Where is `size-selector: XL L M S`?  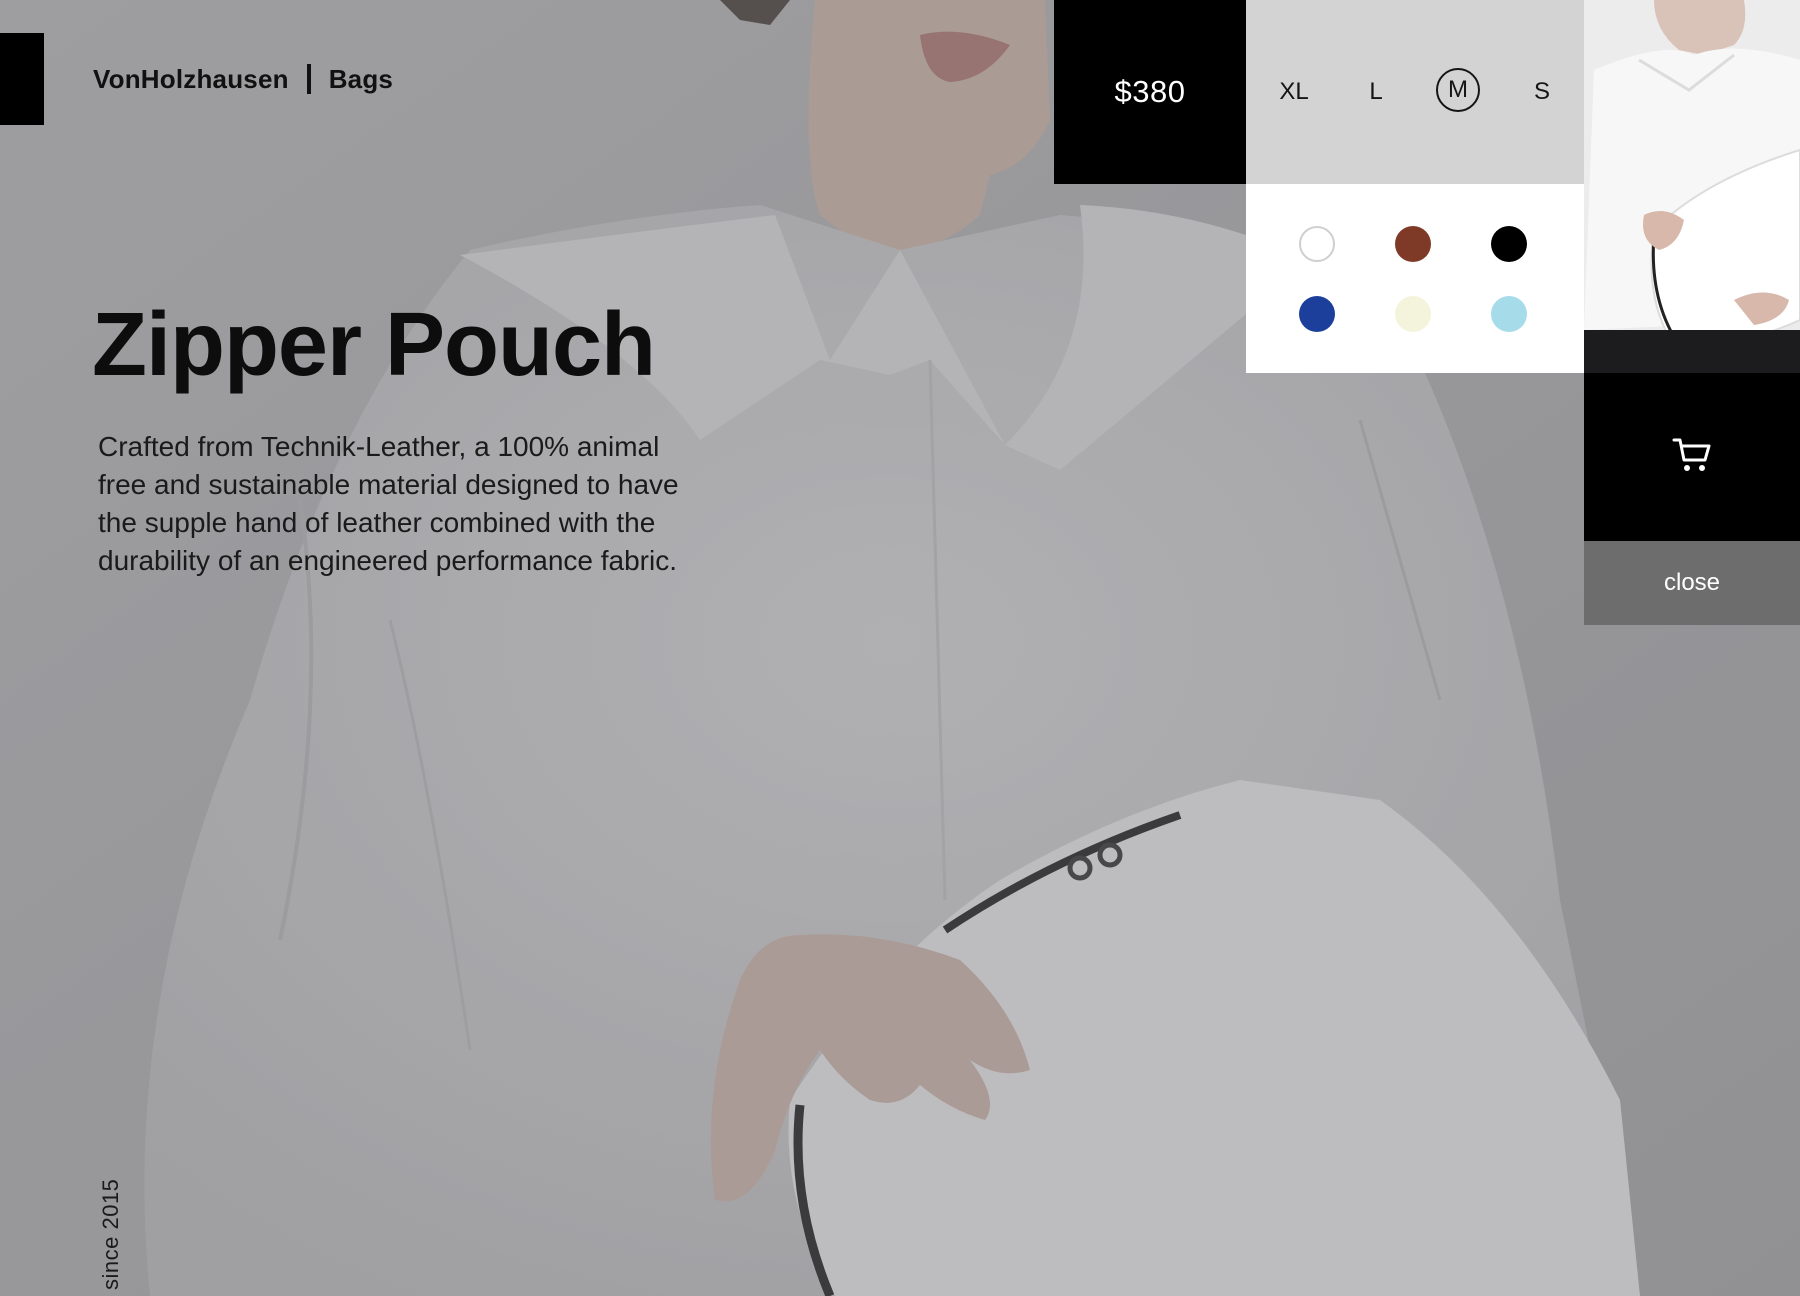 size-selector: XL L M S is located at coordinates (1415, 92).